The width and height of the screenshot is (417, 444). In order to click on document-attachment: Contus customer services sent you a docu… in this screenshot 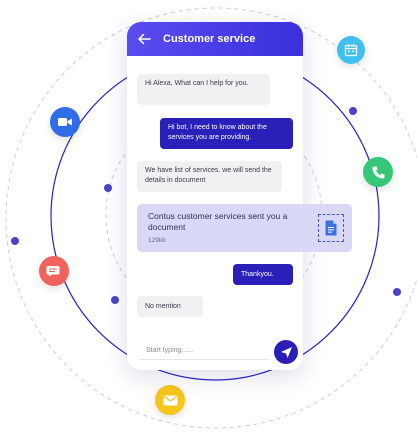, I will do `click(244, 228)`.